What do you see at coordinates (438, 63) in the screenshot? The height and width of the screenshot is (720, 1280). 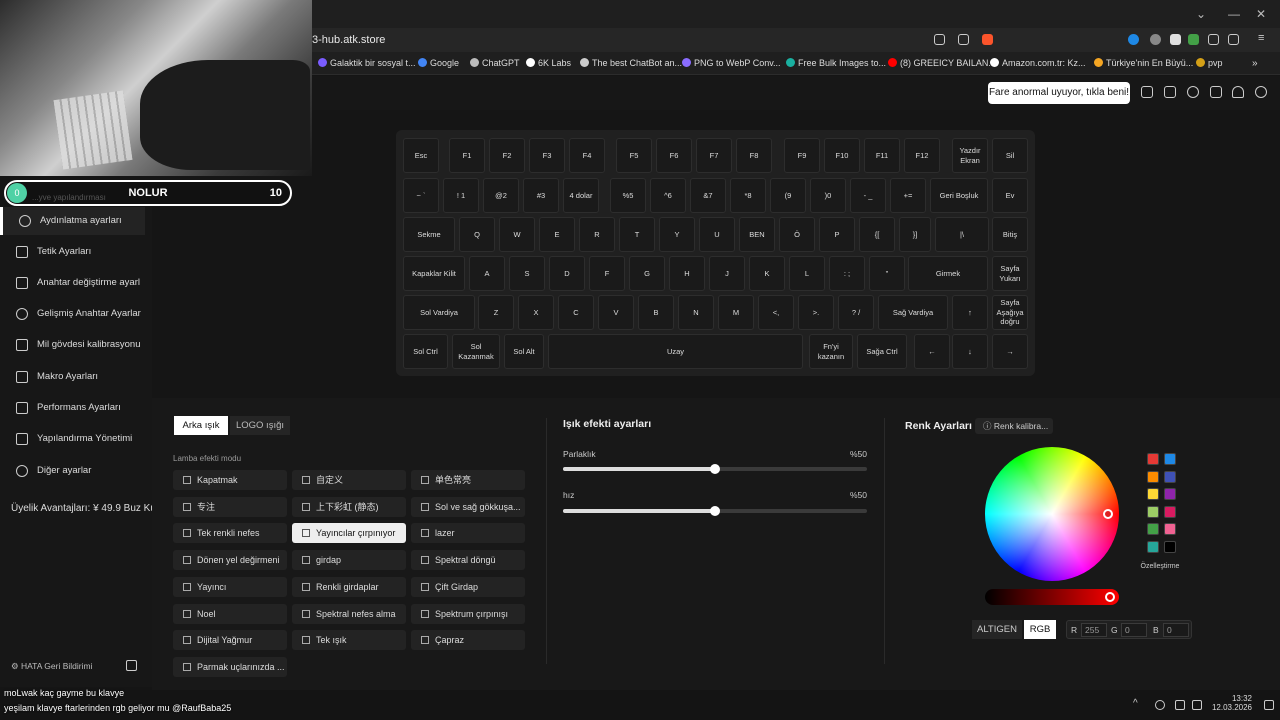 I see `bookmark-item: Google` at bounding box center [438, 63].